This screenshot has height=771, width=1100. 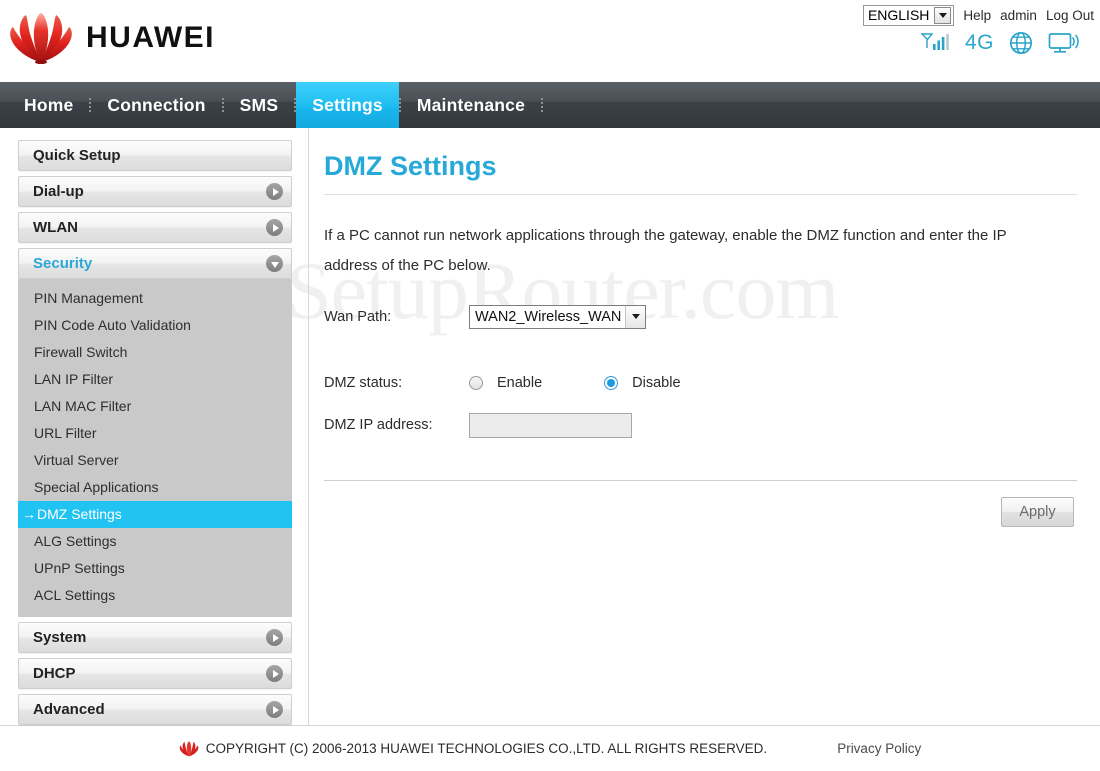 I want to click on sidebar-item-label: DMZ Settings, so click(x=79, y=514).